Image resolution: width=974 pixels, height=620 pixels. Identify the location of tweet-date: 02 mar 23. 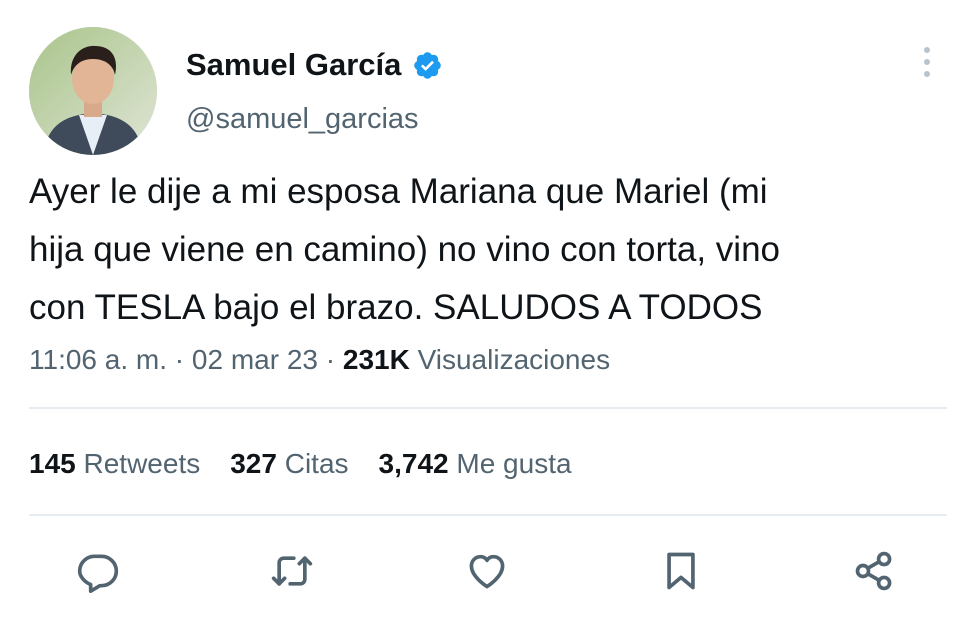
(255, 359).